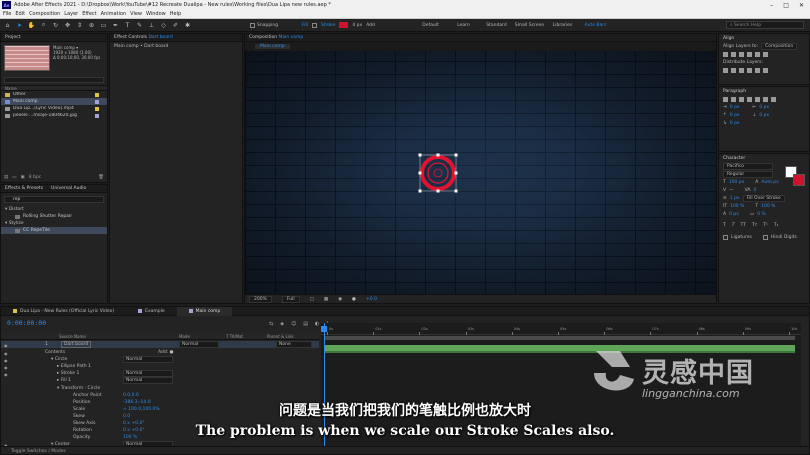 The width and height of the screenshot is (810, 455). What do you see at coordinates (293, 324) in the screenshot?
I see `shy-layers-icon: ☺` at bounding box center [293, 324].